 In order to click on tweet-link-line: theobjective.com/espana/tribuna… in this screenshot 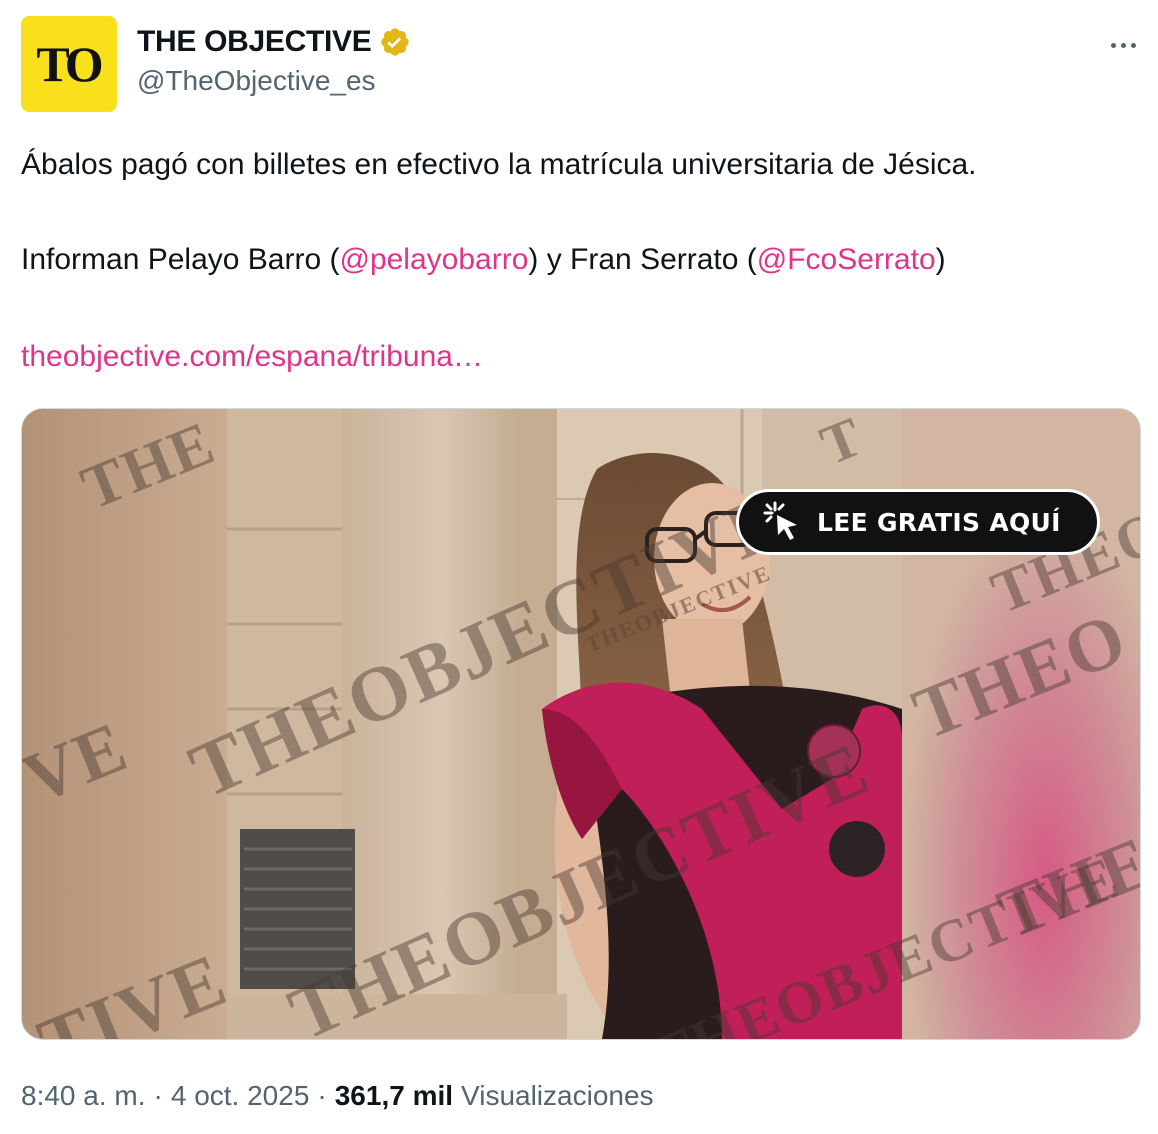, I will do `click(252, 357)`.